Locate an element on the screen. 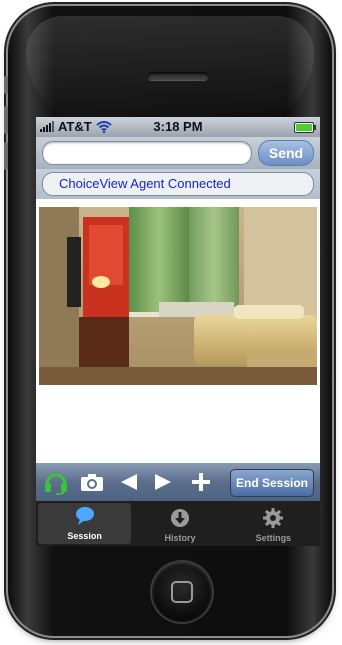 The height and width of the screenshot is (645, 342). headset-icon is located at coordinates (56, 484).